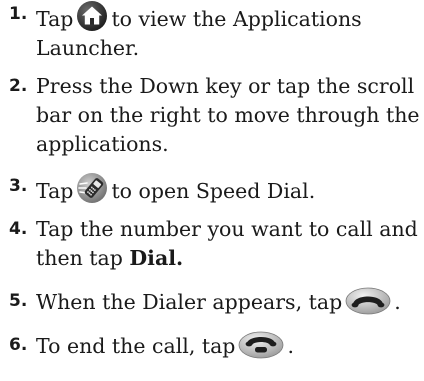 The image size is (424, 381). I want to click on end-call-icon, so click(261, 345).